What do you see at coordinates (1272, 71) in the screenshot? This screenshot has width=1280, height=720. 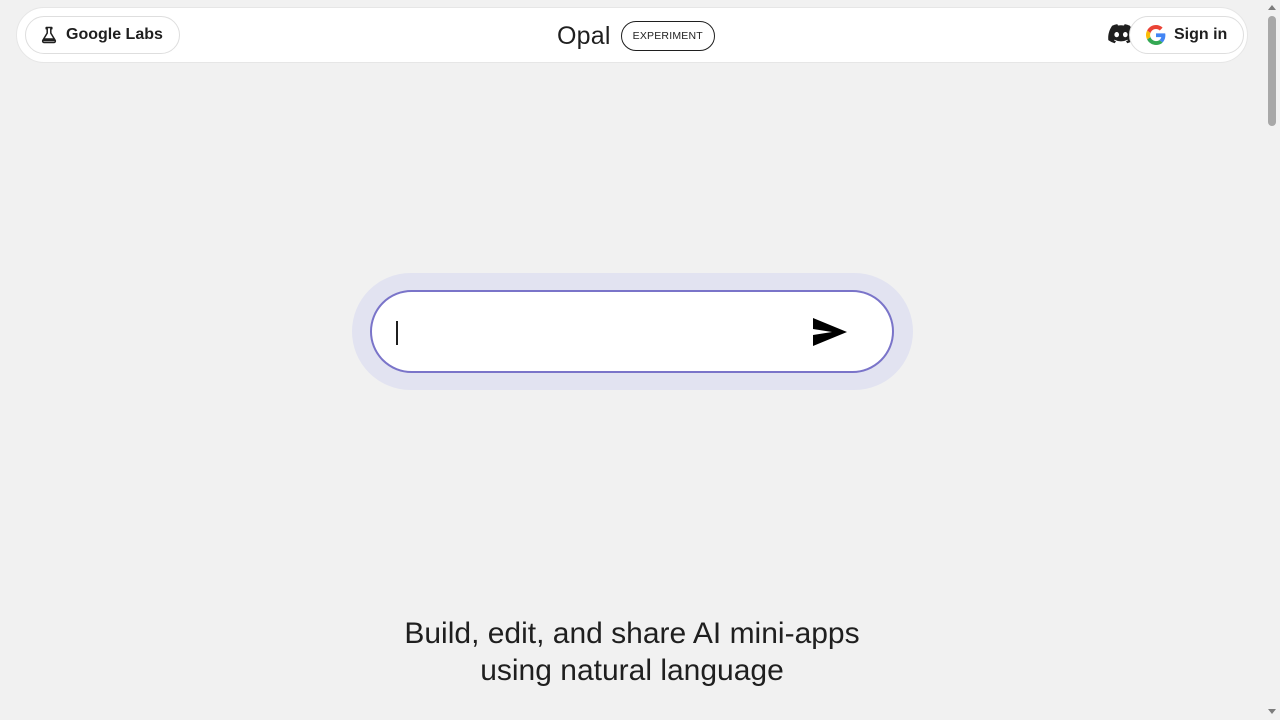 I see `scroll-thumb` at bounding box center [1272, 71].